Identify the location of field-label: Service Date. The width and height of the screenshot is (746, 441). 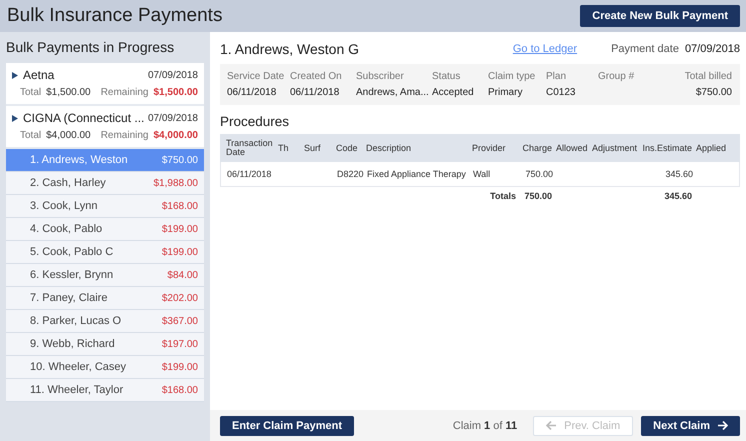
(256, 76).